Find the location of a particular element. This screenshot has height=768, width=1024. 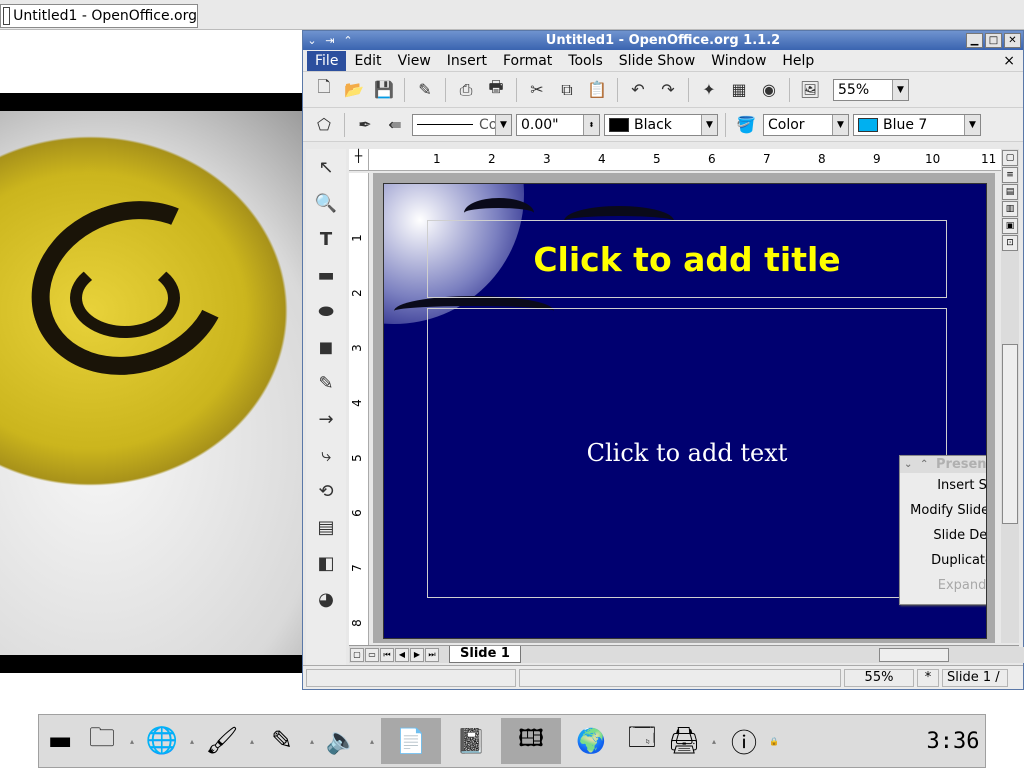

menu-help: Help is located at coordinates (798, 61).